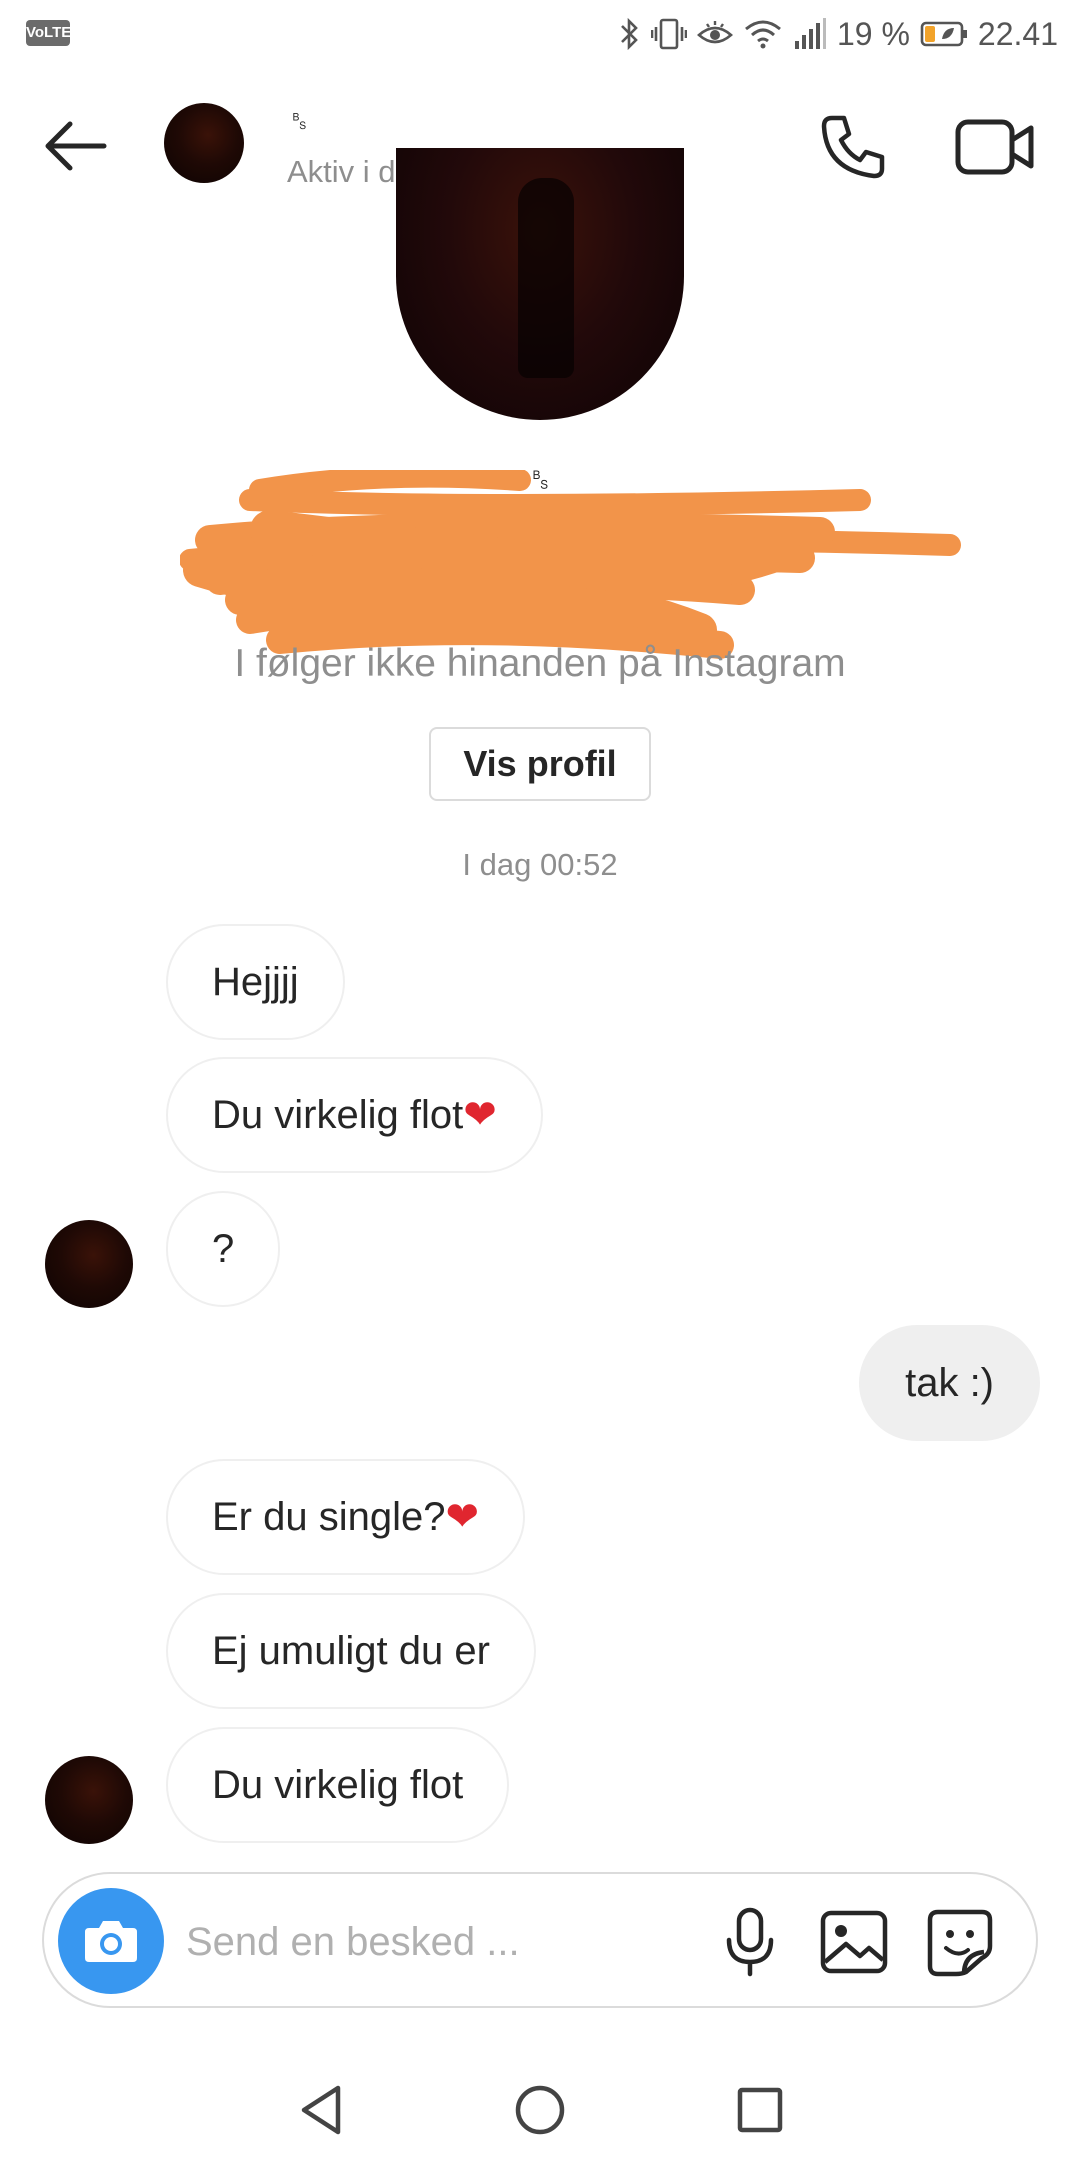  Describe the element at coordinates (715, 32) in the screenshot. I see `eye-comfort-icon` at that location.